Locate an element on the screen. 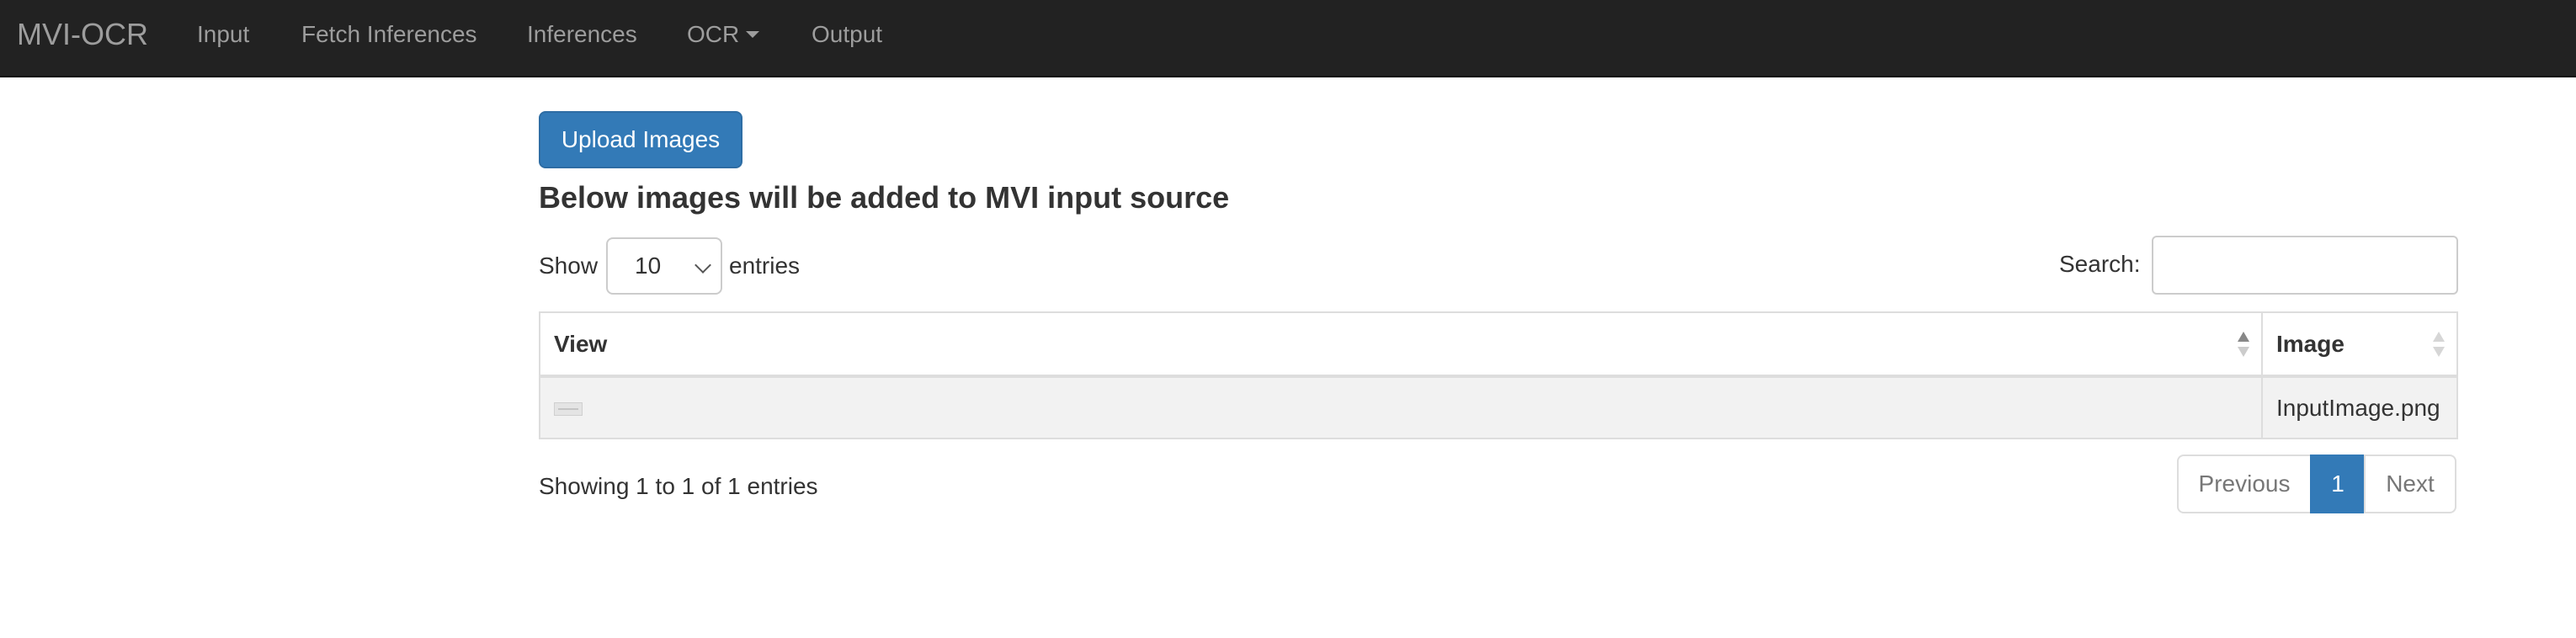  nav-item-label: OCR is located at coordinates (713, 34).